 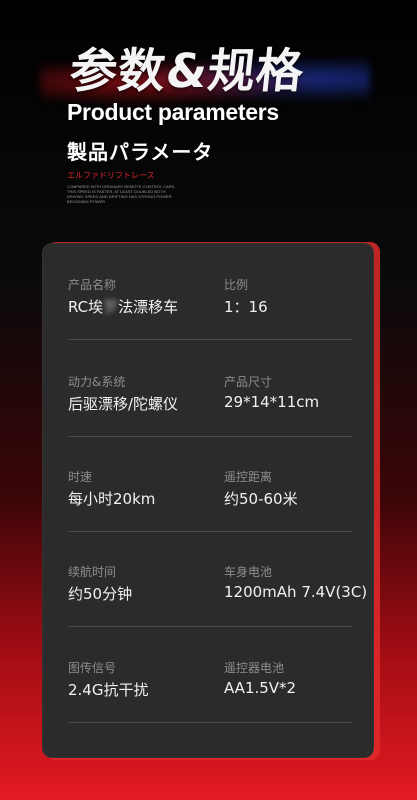 I want to click on spec-label: 遥控器电池, so click(x=254, y=668).